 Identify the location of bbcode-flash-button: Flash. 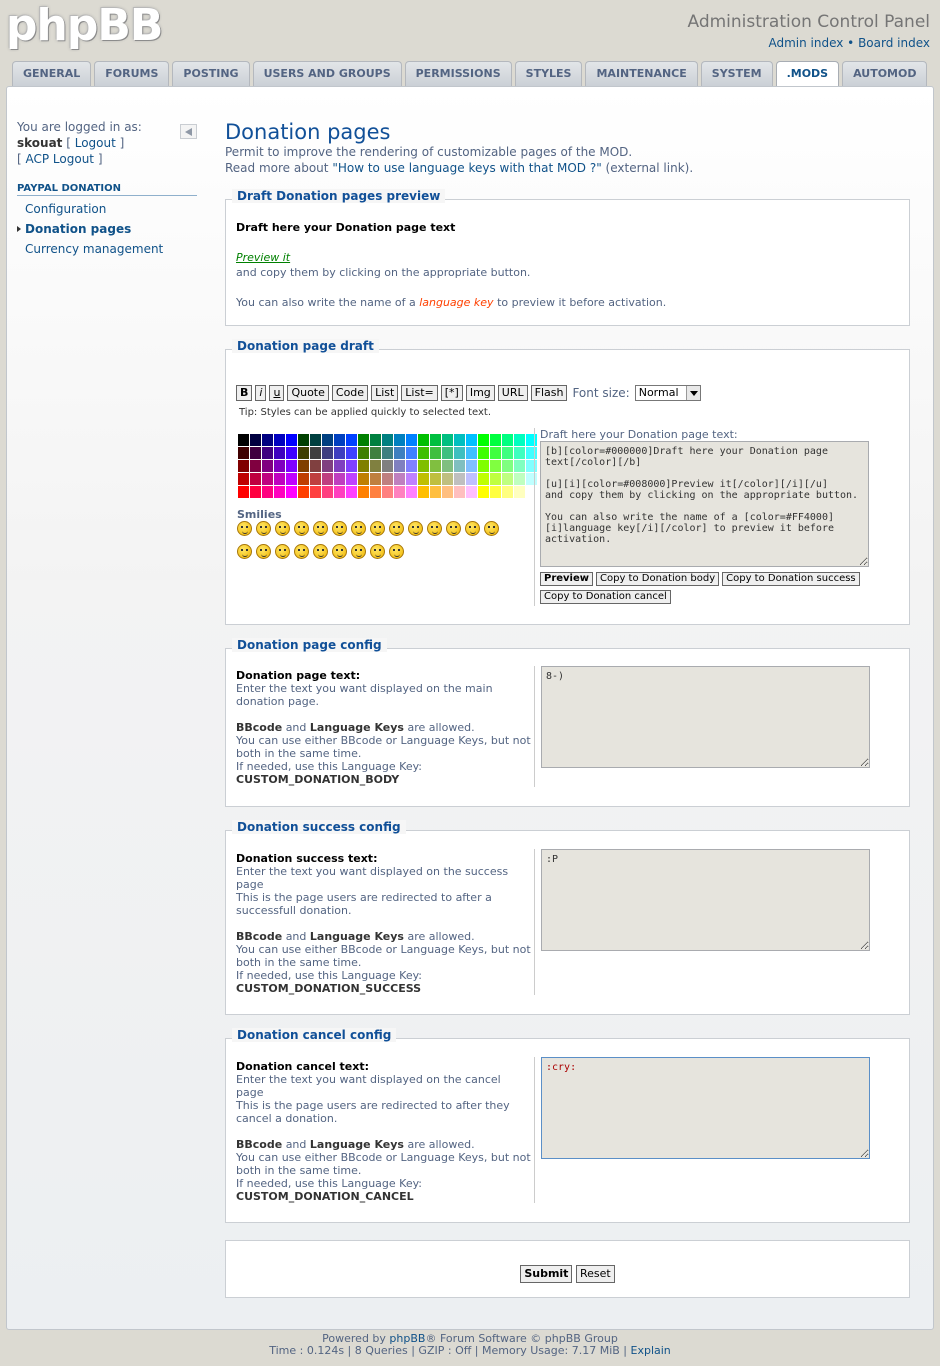
(549, 393).